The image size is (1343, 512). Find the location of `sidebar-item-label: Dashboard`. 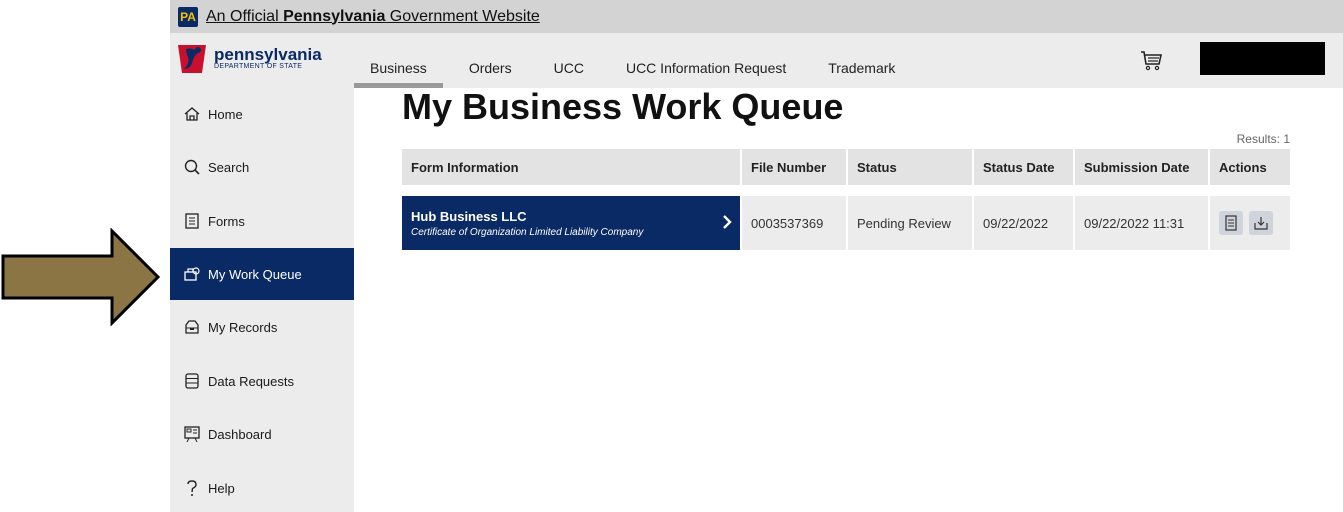

sidebar-item-label: Dashboard is located at coordinates (240, 434).